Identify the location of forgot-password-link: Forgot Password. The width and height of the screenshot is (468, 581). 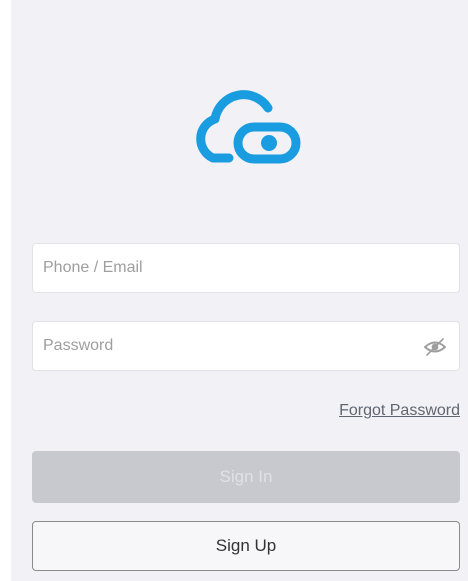
(399, 411).